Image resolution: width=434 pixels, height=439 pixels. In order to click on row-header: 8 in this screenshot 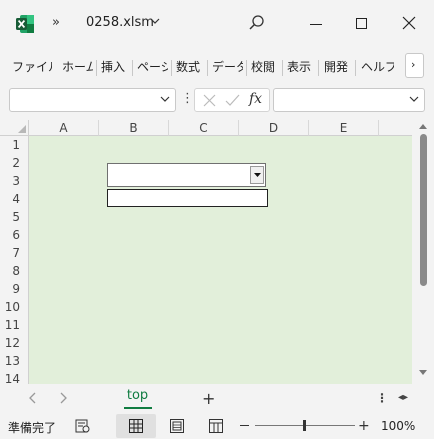, I will do `click(14, 271)`.